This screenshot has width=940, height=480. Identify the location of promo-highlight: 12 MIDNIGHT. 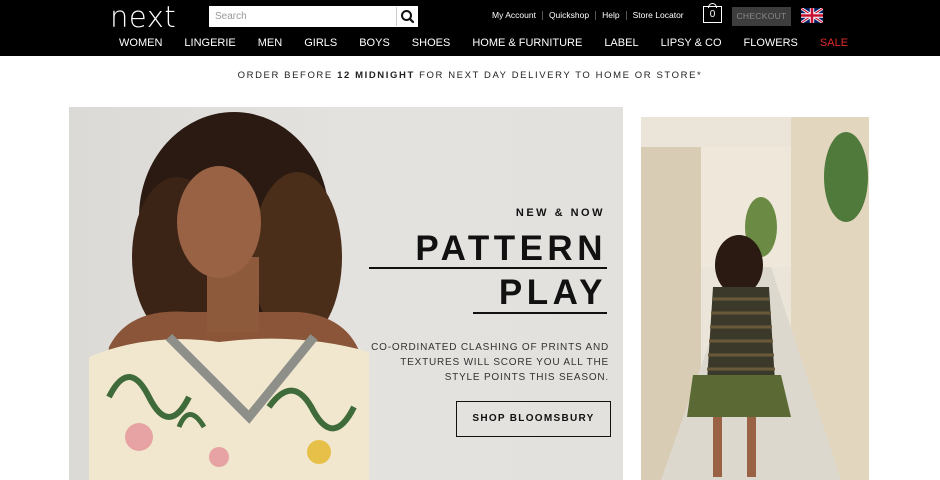
(376, 75).